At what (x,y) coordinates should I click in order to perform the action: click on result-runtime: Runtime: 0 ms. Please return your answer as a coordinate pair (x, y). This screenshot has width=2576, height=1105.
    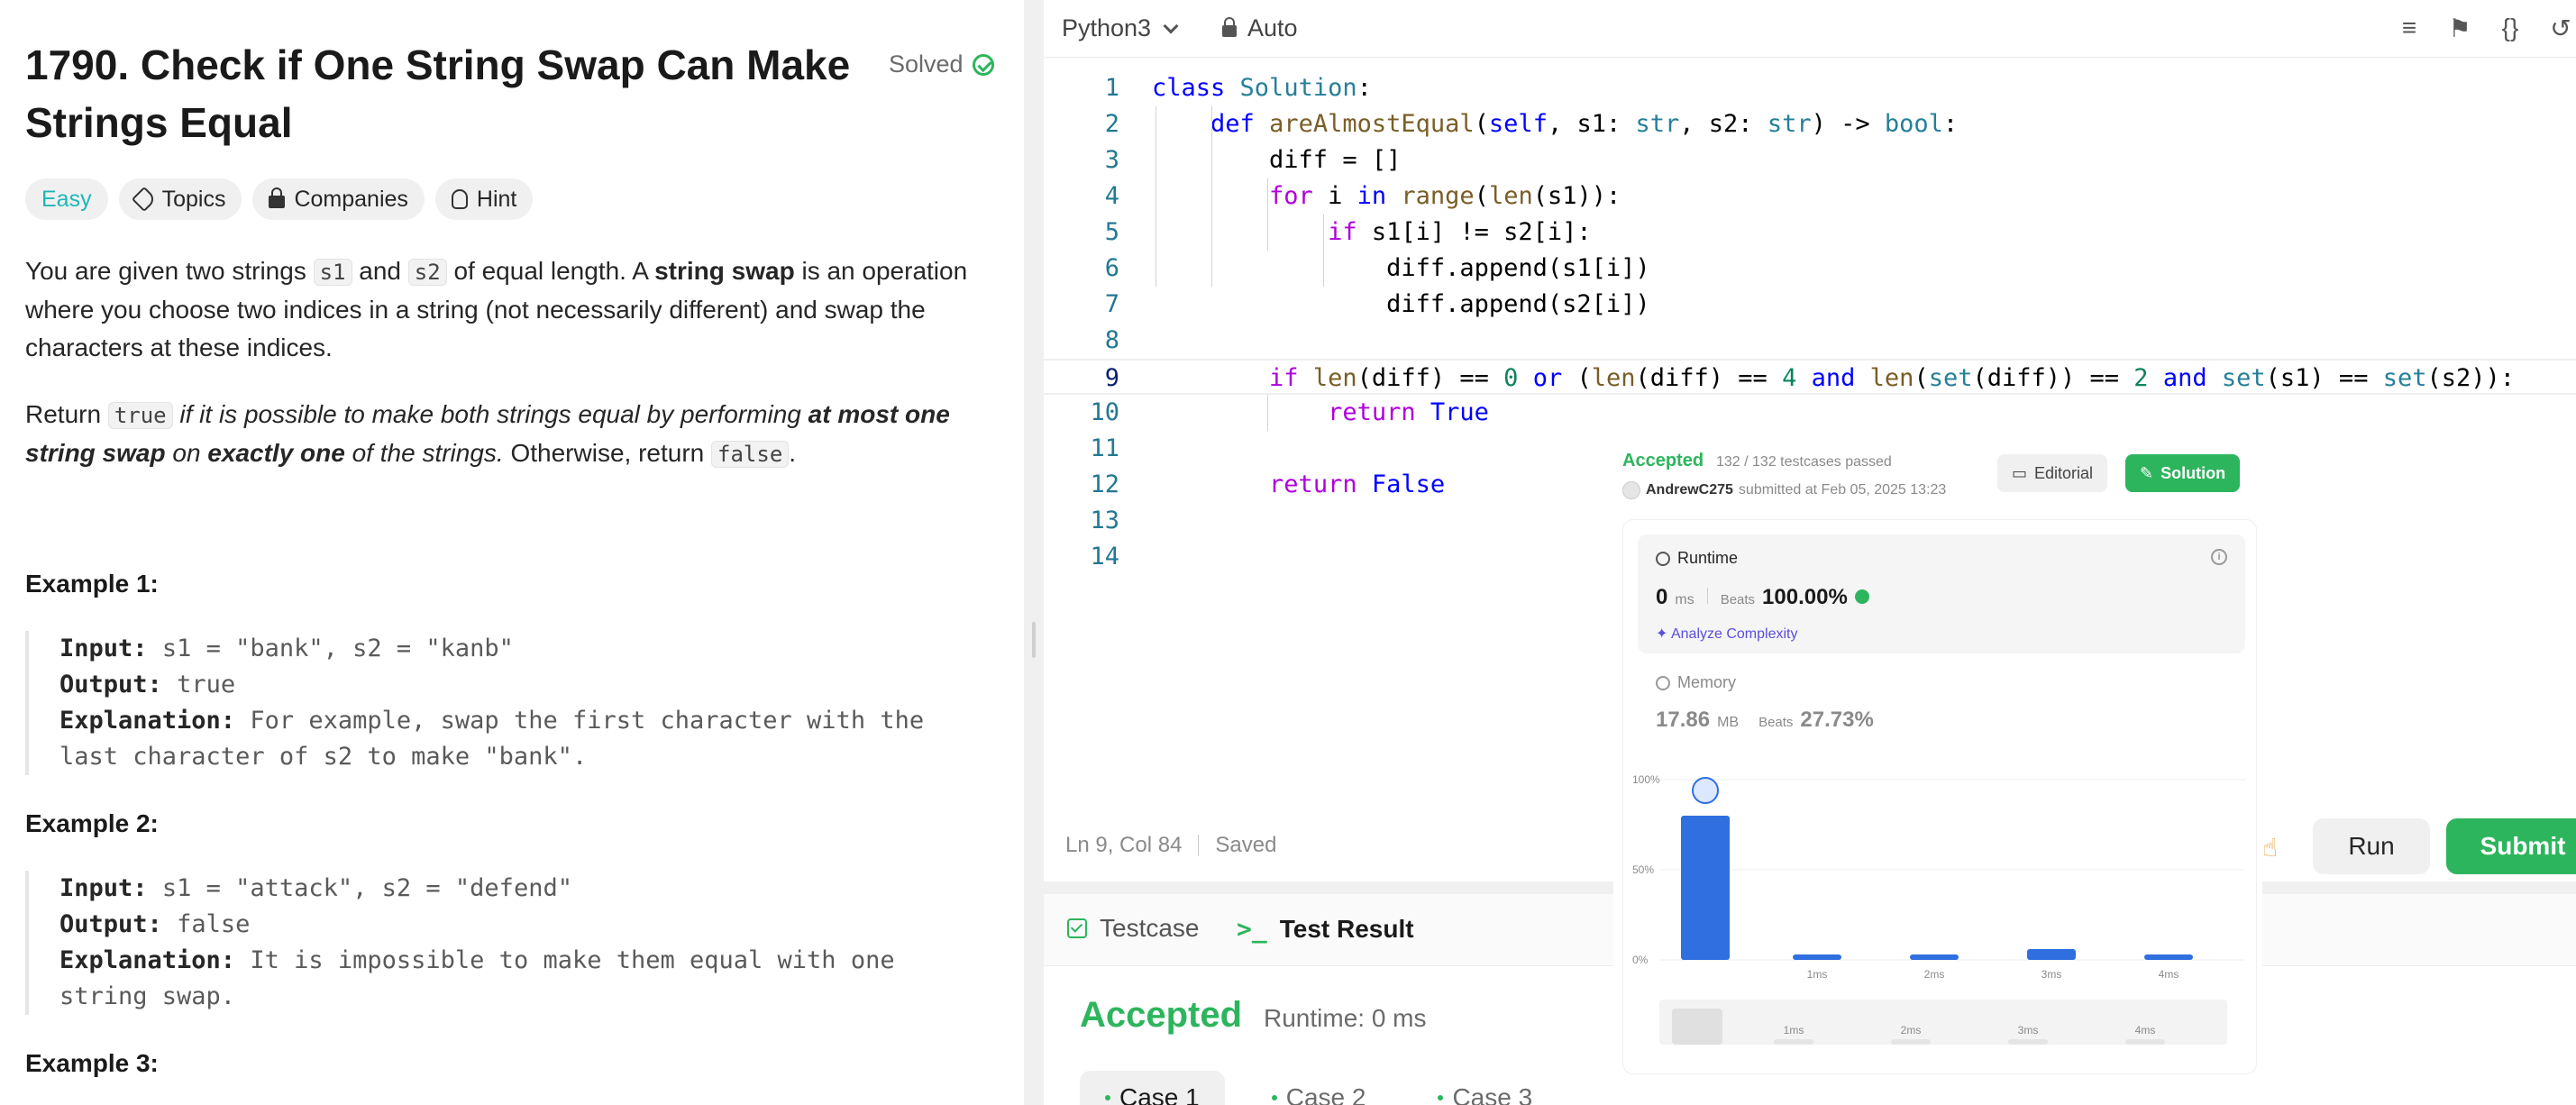
    Looking at the image, I should click on (1345, 1018).